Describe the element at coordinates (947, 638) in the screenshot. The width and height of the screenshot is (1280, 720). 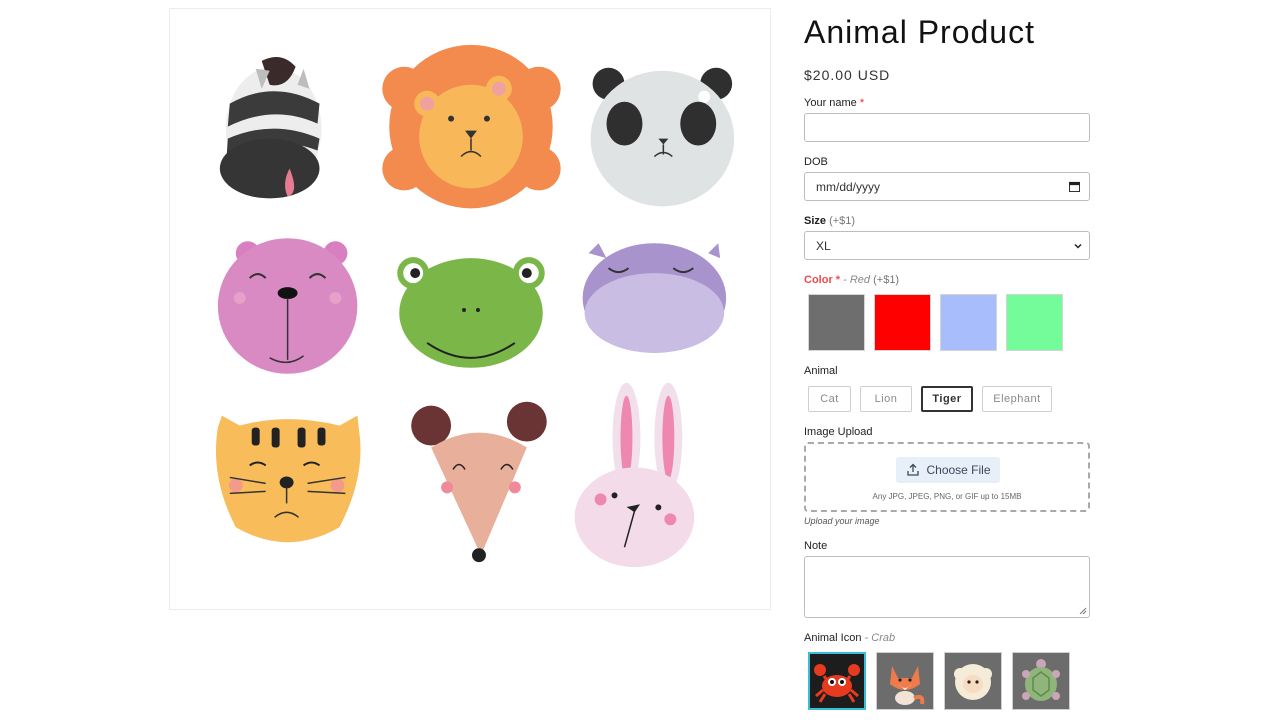
I see `animal-icon-label: Animal Icon - Crab` at that location.